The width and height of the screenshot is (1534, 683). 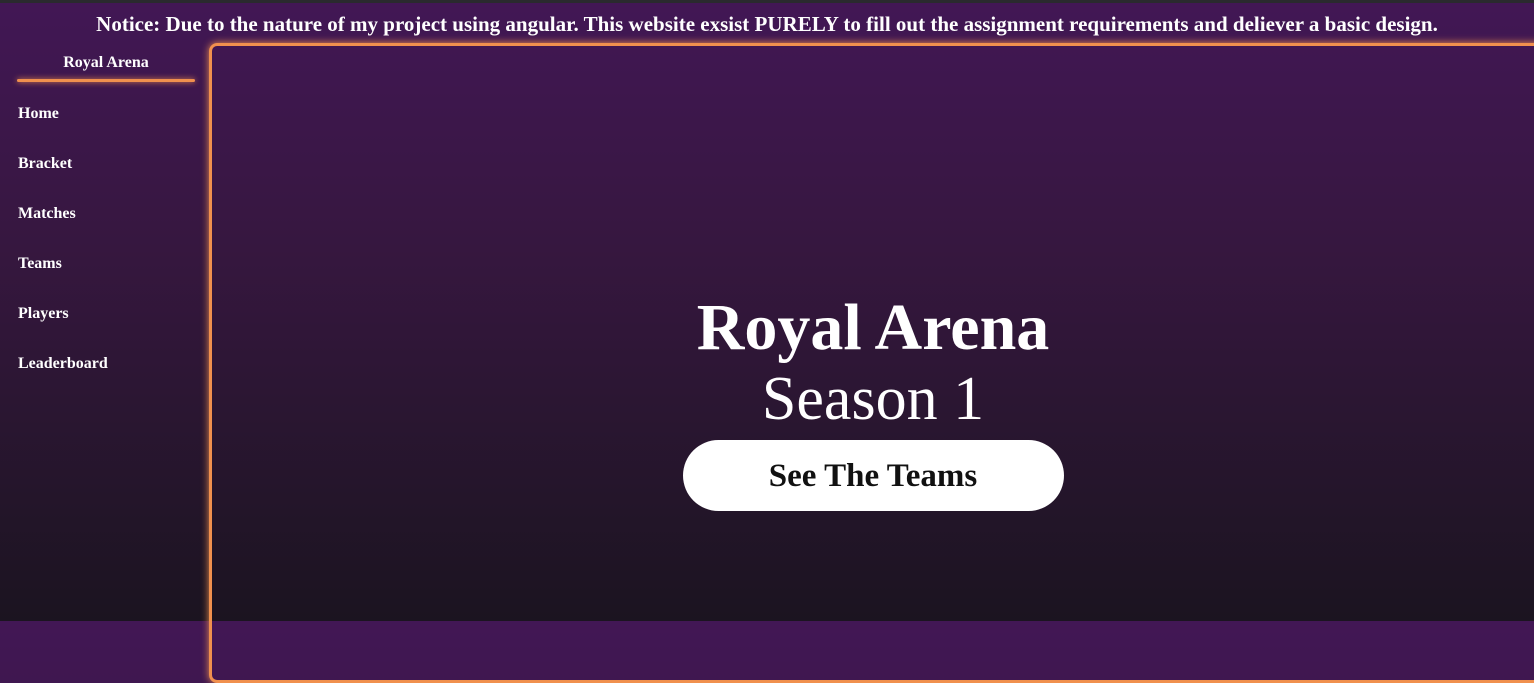 I want to click on window-top-bar, so click(x=767, y=1).